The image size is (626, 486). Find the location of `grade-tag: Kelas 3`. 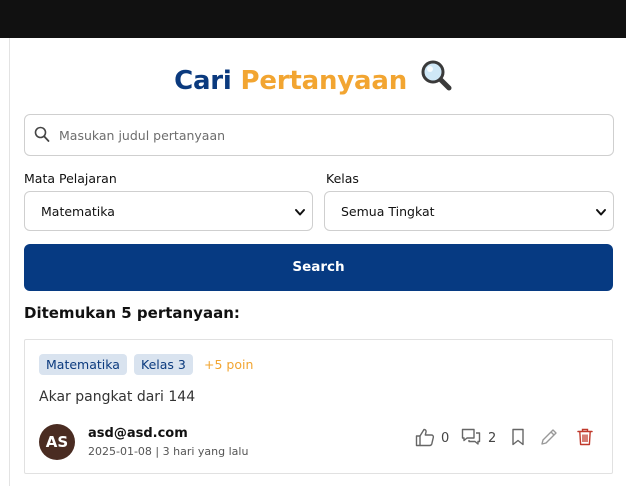

grade-tag: Kelas 3 is located at coordinates (163, 364).